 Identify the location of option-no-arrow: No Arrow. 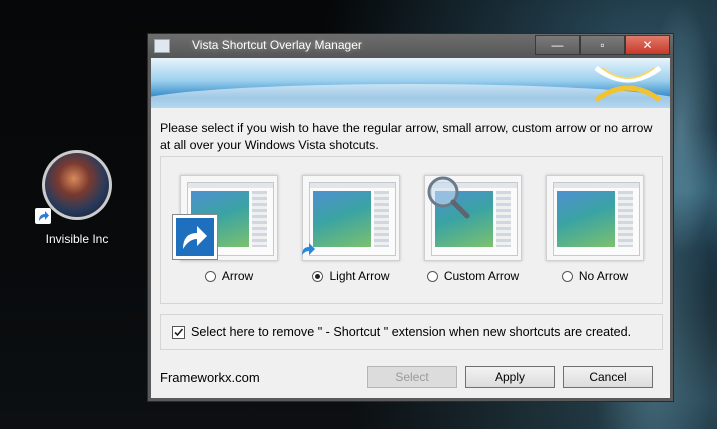
(595, 229).